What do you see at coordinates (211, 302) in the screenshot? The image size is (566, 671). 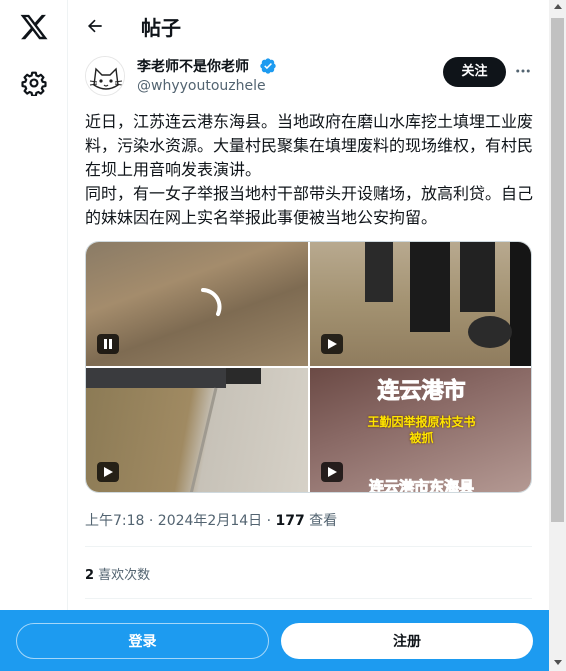 I see `loading-spinner-icon` at bounding box center [211, 302].